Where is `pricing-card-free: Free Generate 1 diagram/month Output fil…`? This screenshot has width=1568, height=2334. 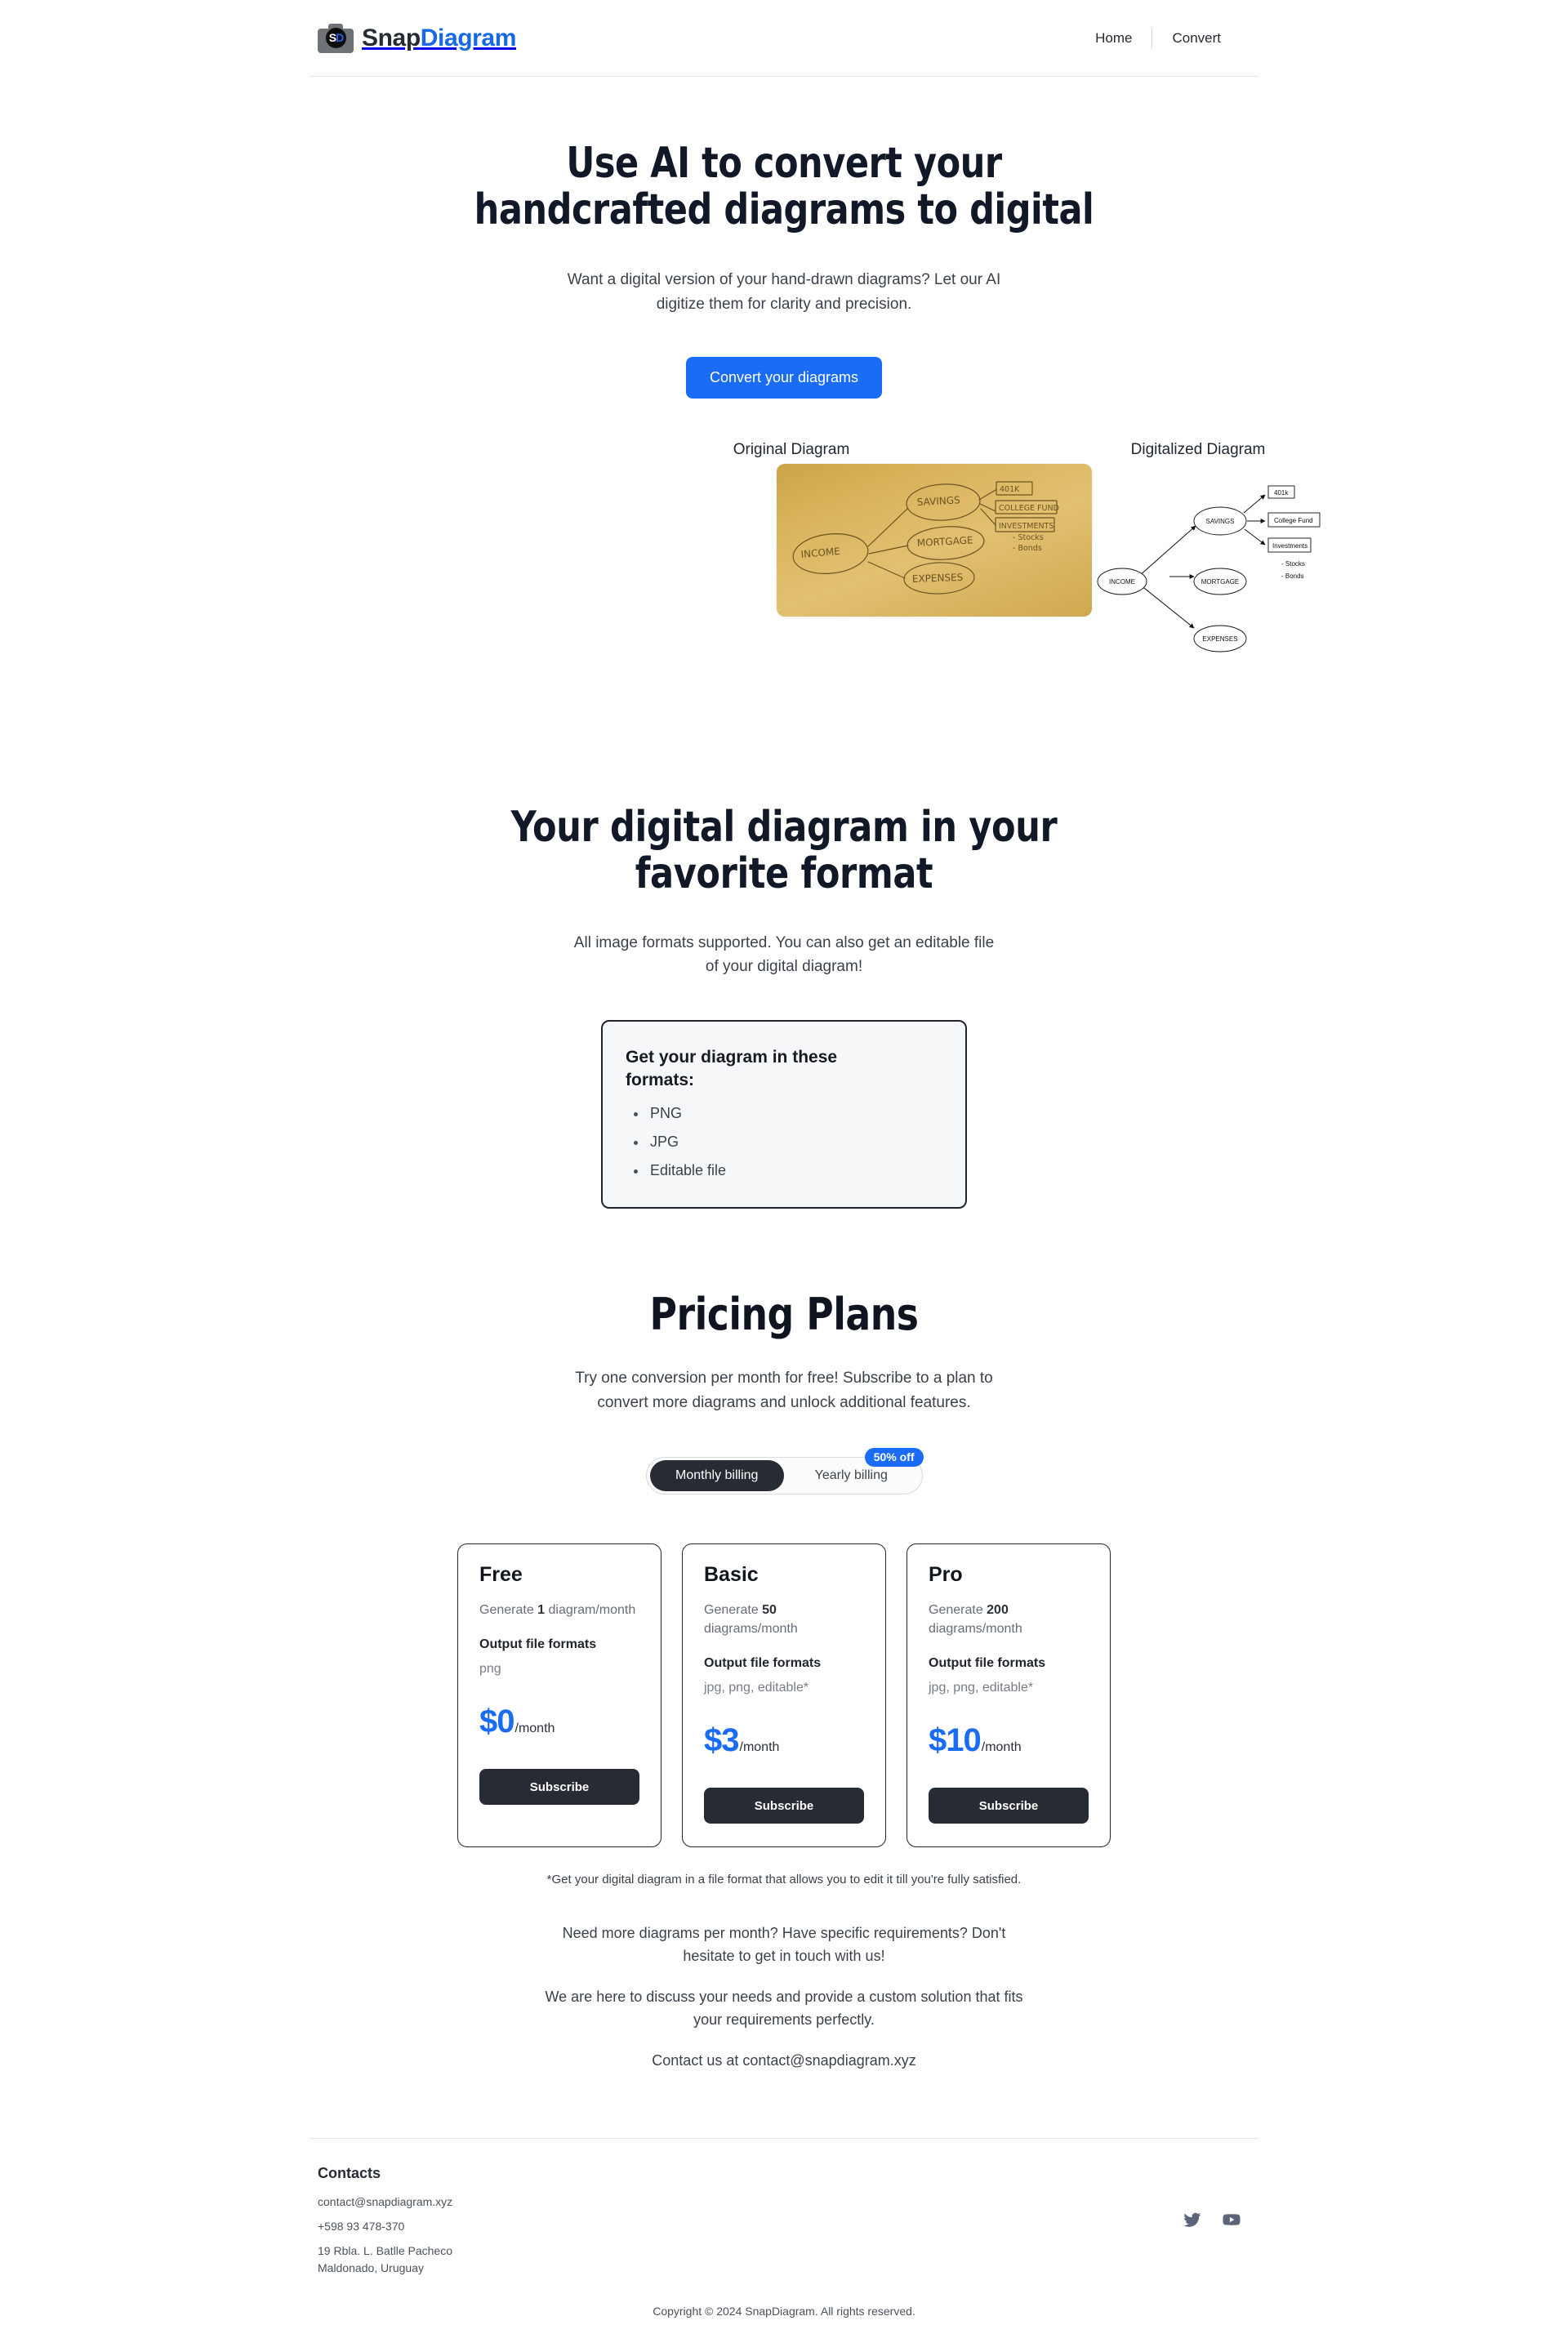 pricing-card-free: Free Generate 1 diagram/month Output fil… is located at coordinates (559, 1695).